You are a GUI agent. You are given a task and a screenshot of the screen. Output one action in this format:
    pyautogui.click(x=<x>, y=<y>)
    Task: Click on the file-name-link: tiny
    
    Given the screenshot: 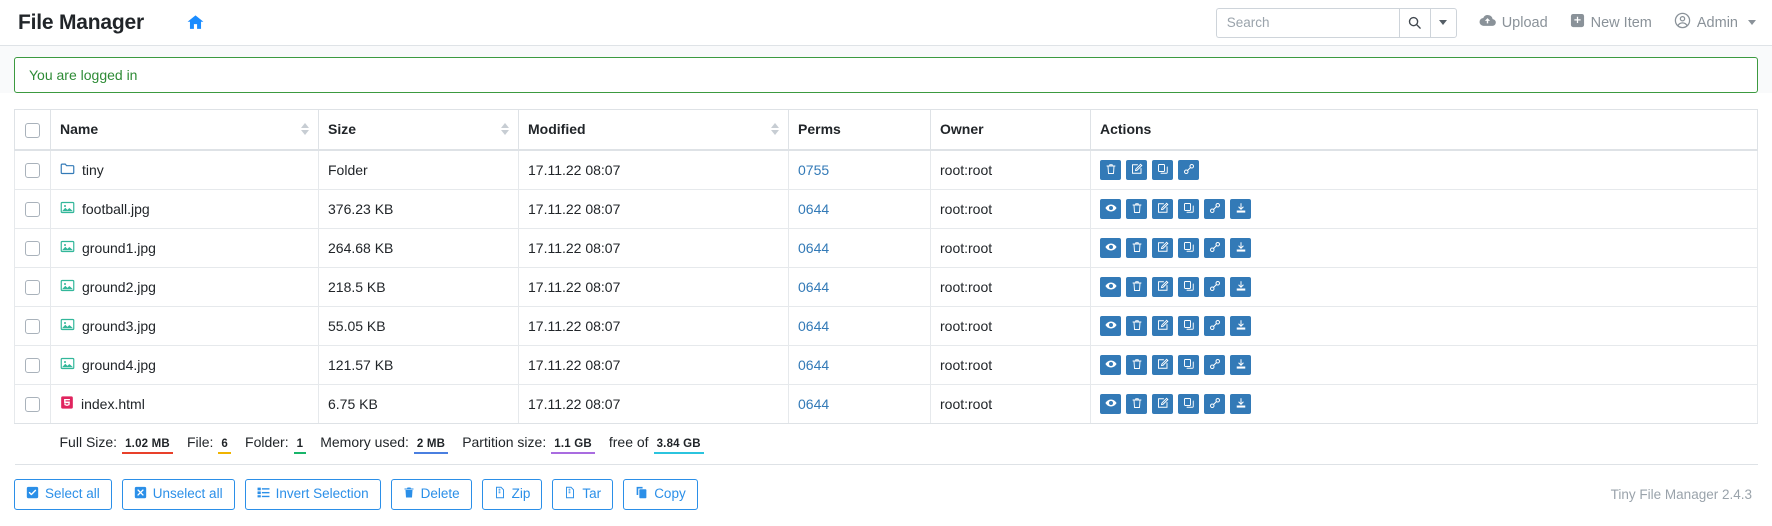 What is the action you would take?
    pyautogui.click(x=93, y=170)
    